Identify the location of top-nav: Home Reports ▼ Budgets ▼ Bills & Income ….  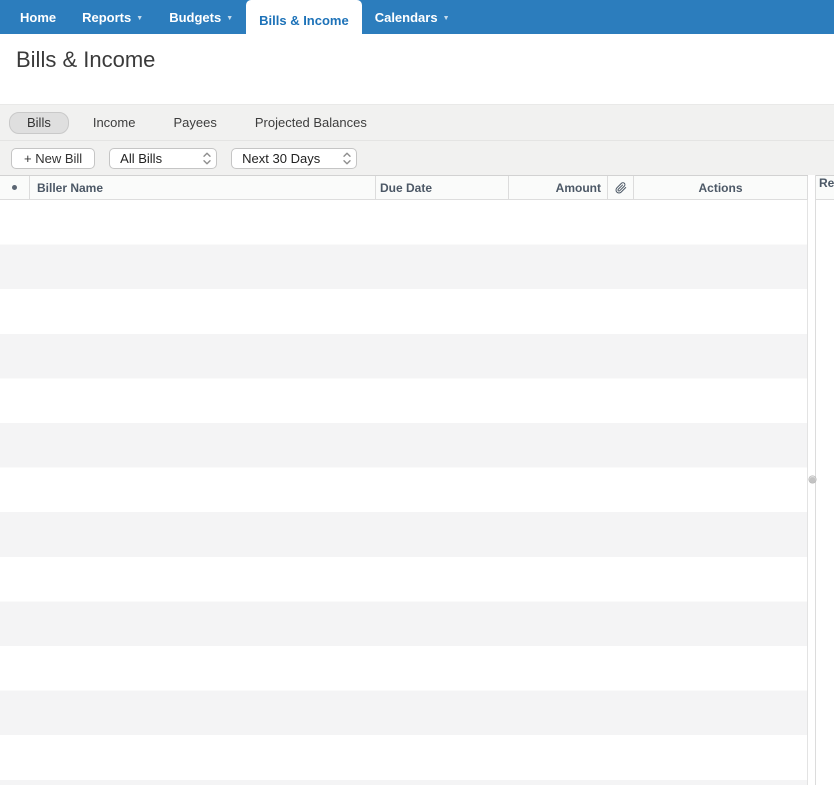
(417, 20).